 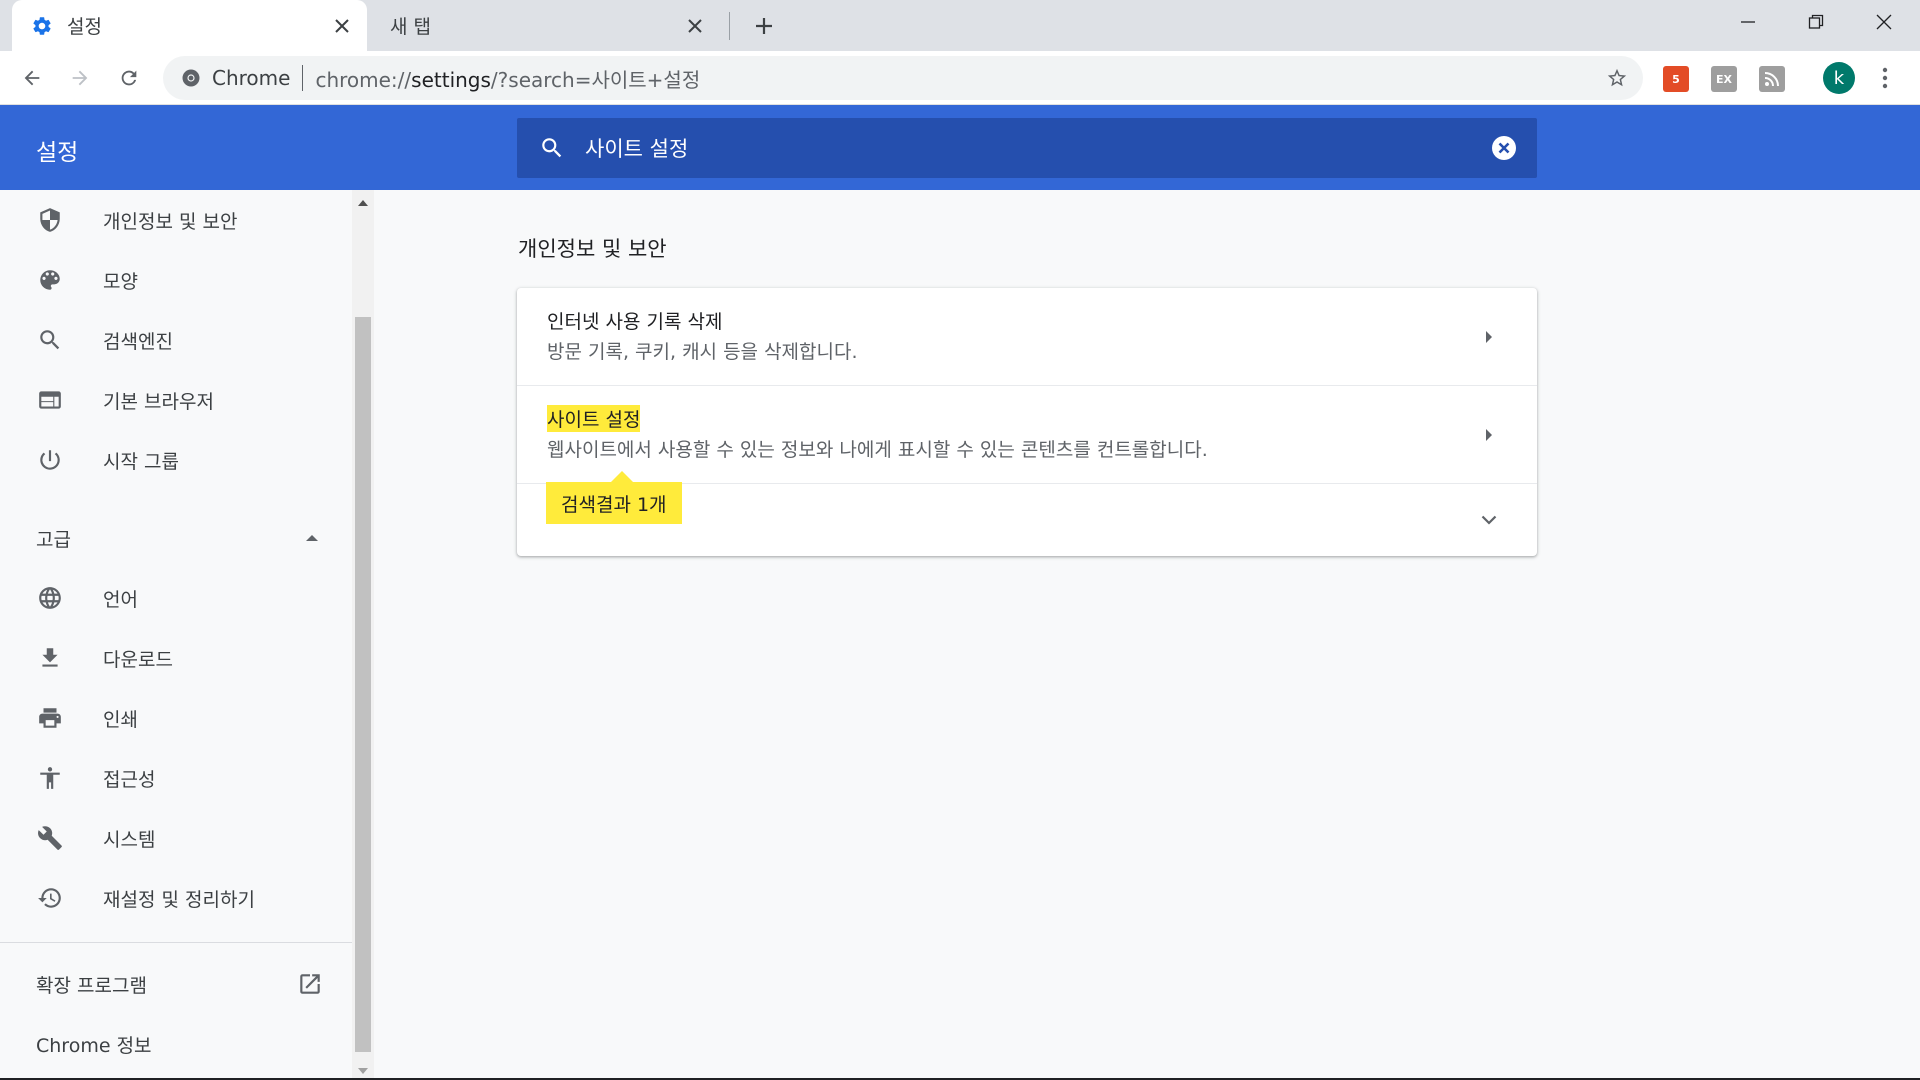 I want to click on settings-header: 설정, so click(x=960, y=147).